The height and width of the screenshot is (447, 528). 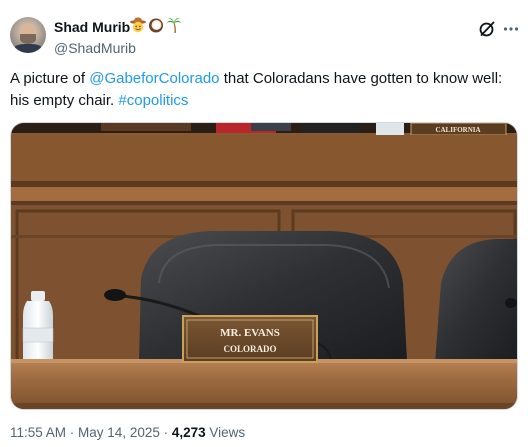 I want to click on tweet-time-link: 11:55 AM, so click(x=38, y=432).